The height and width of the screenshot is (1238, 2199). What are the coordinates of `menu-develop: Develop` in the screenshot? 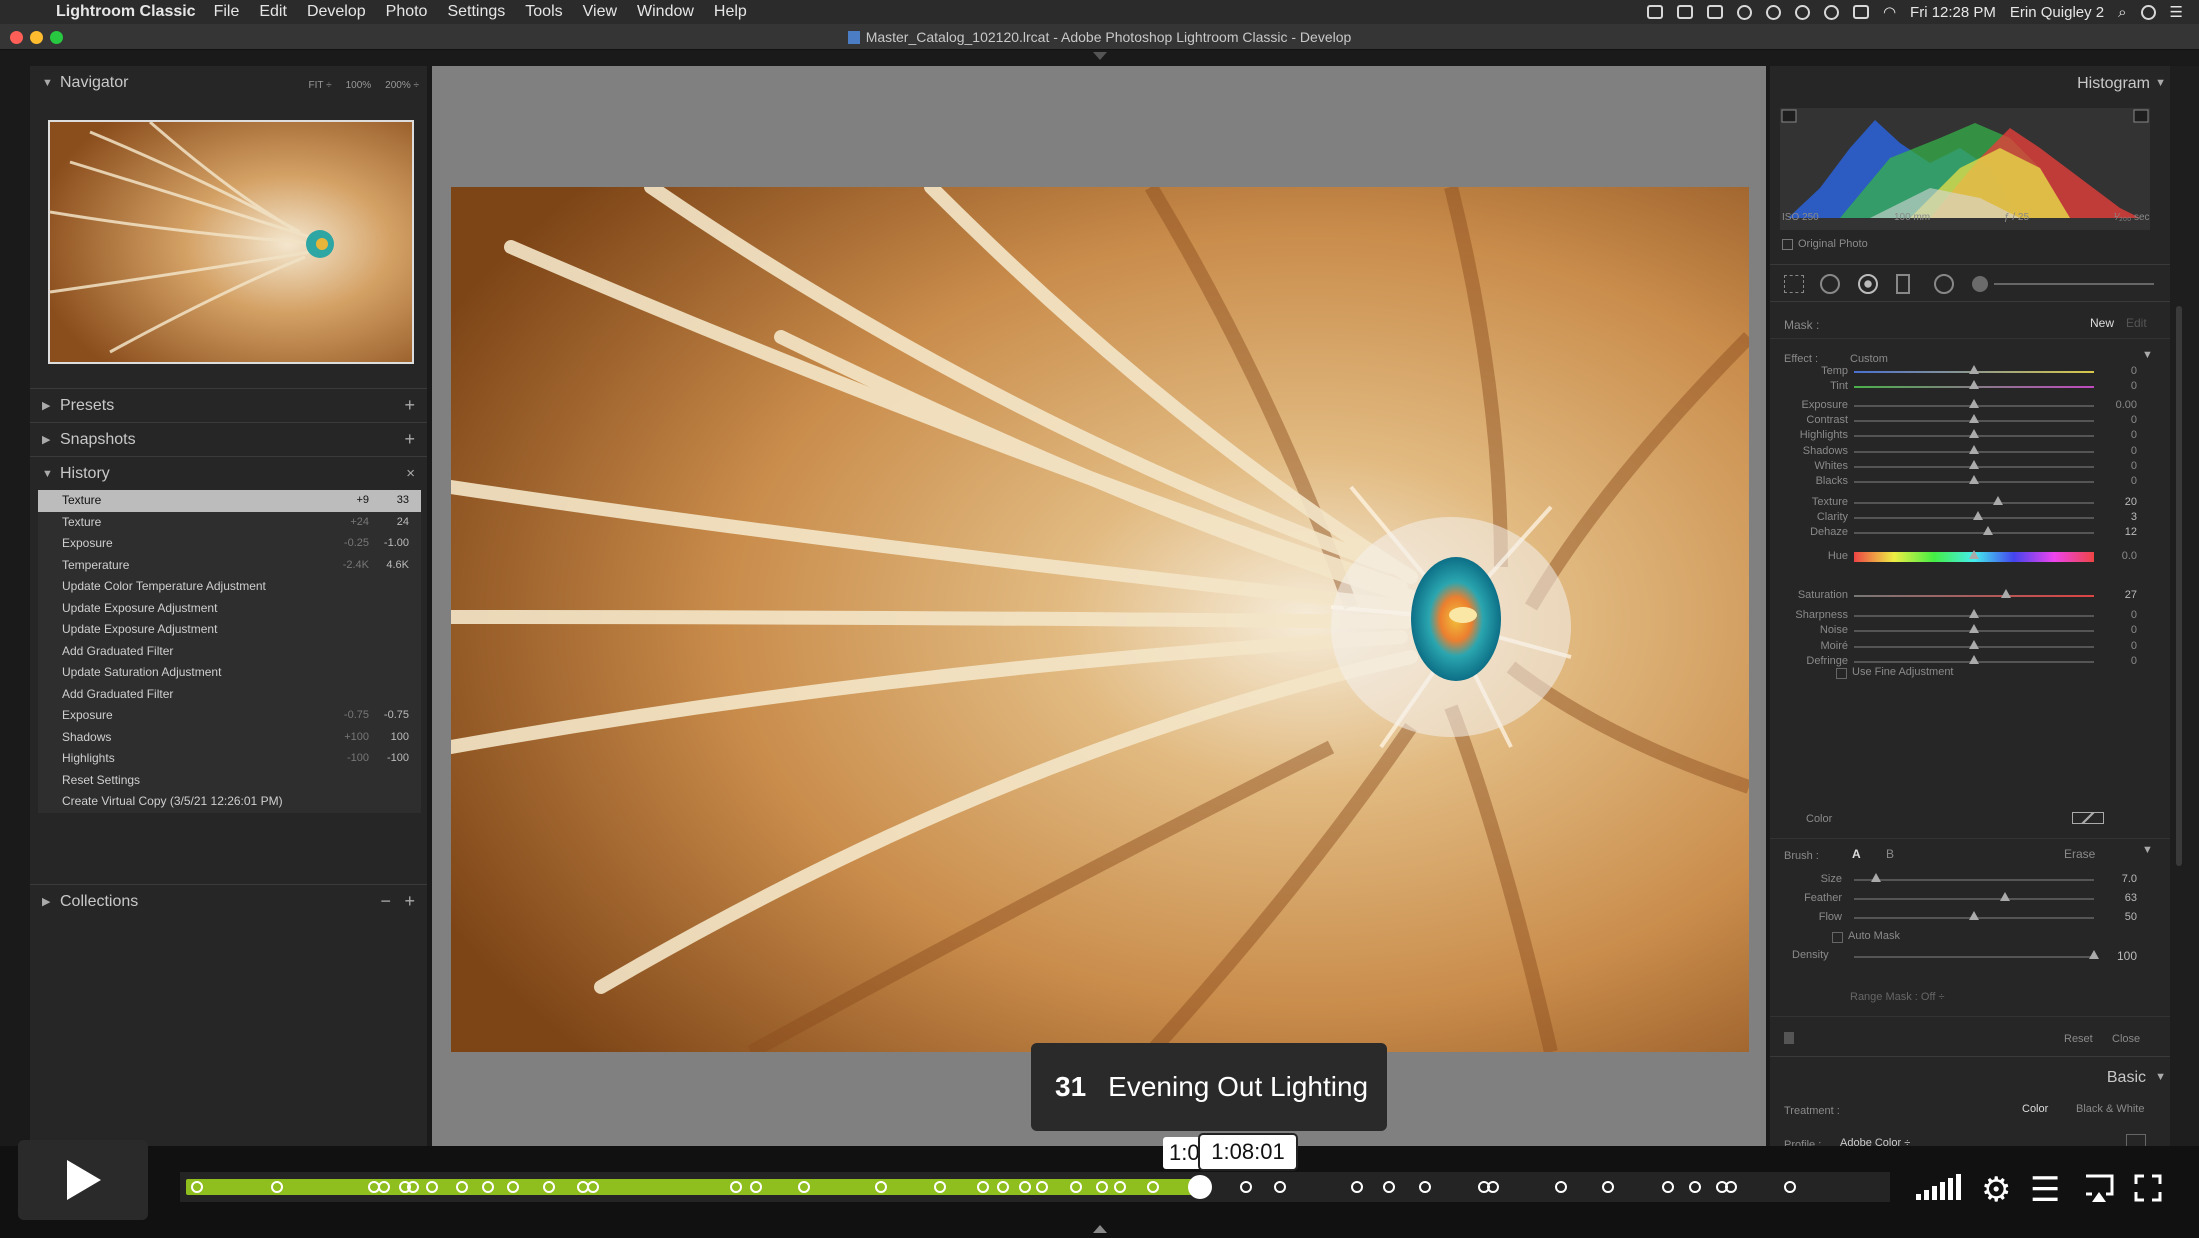 It's located at (336, 12).